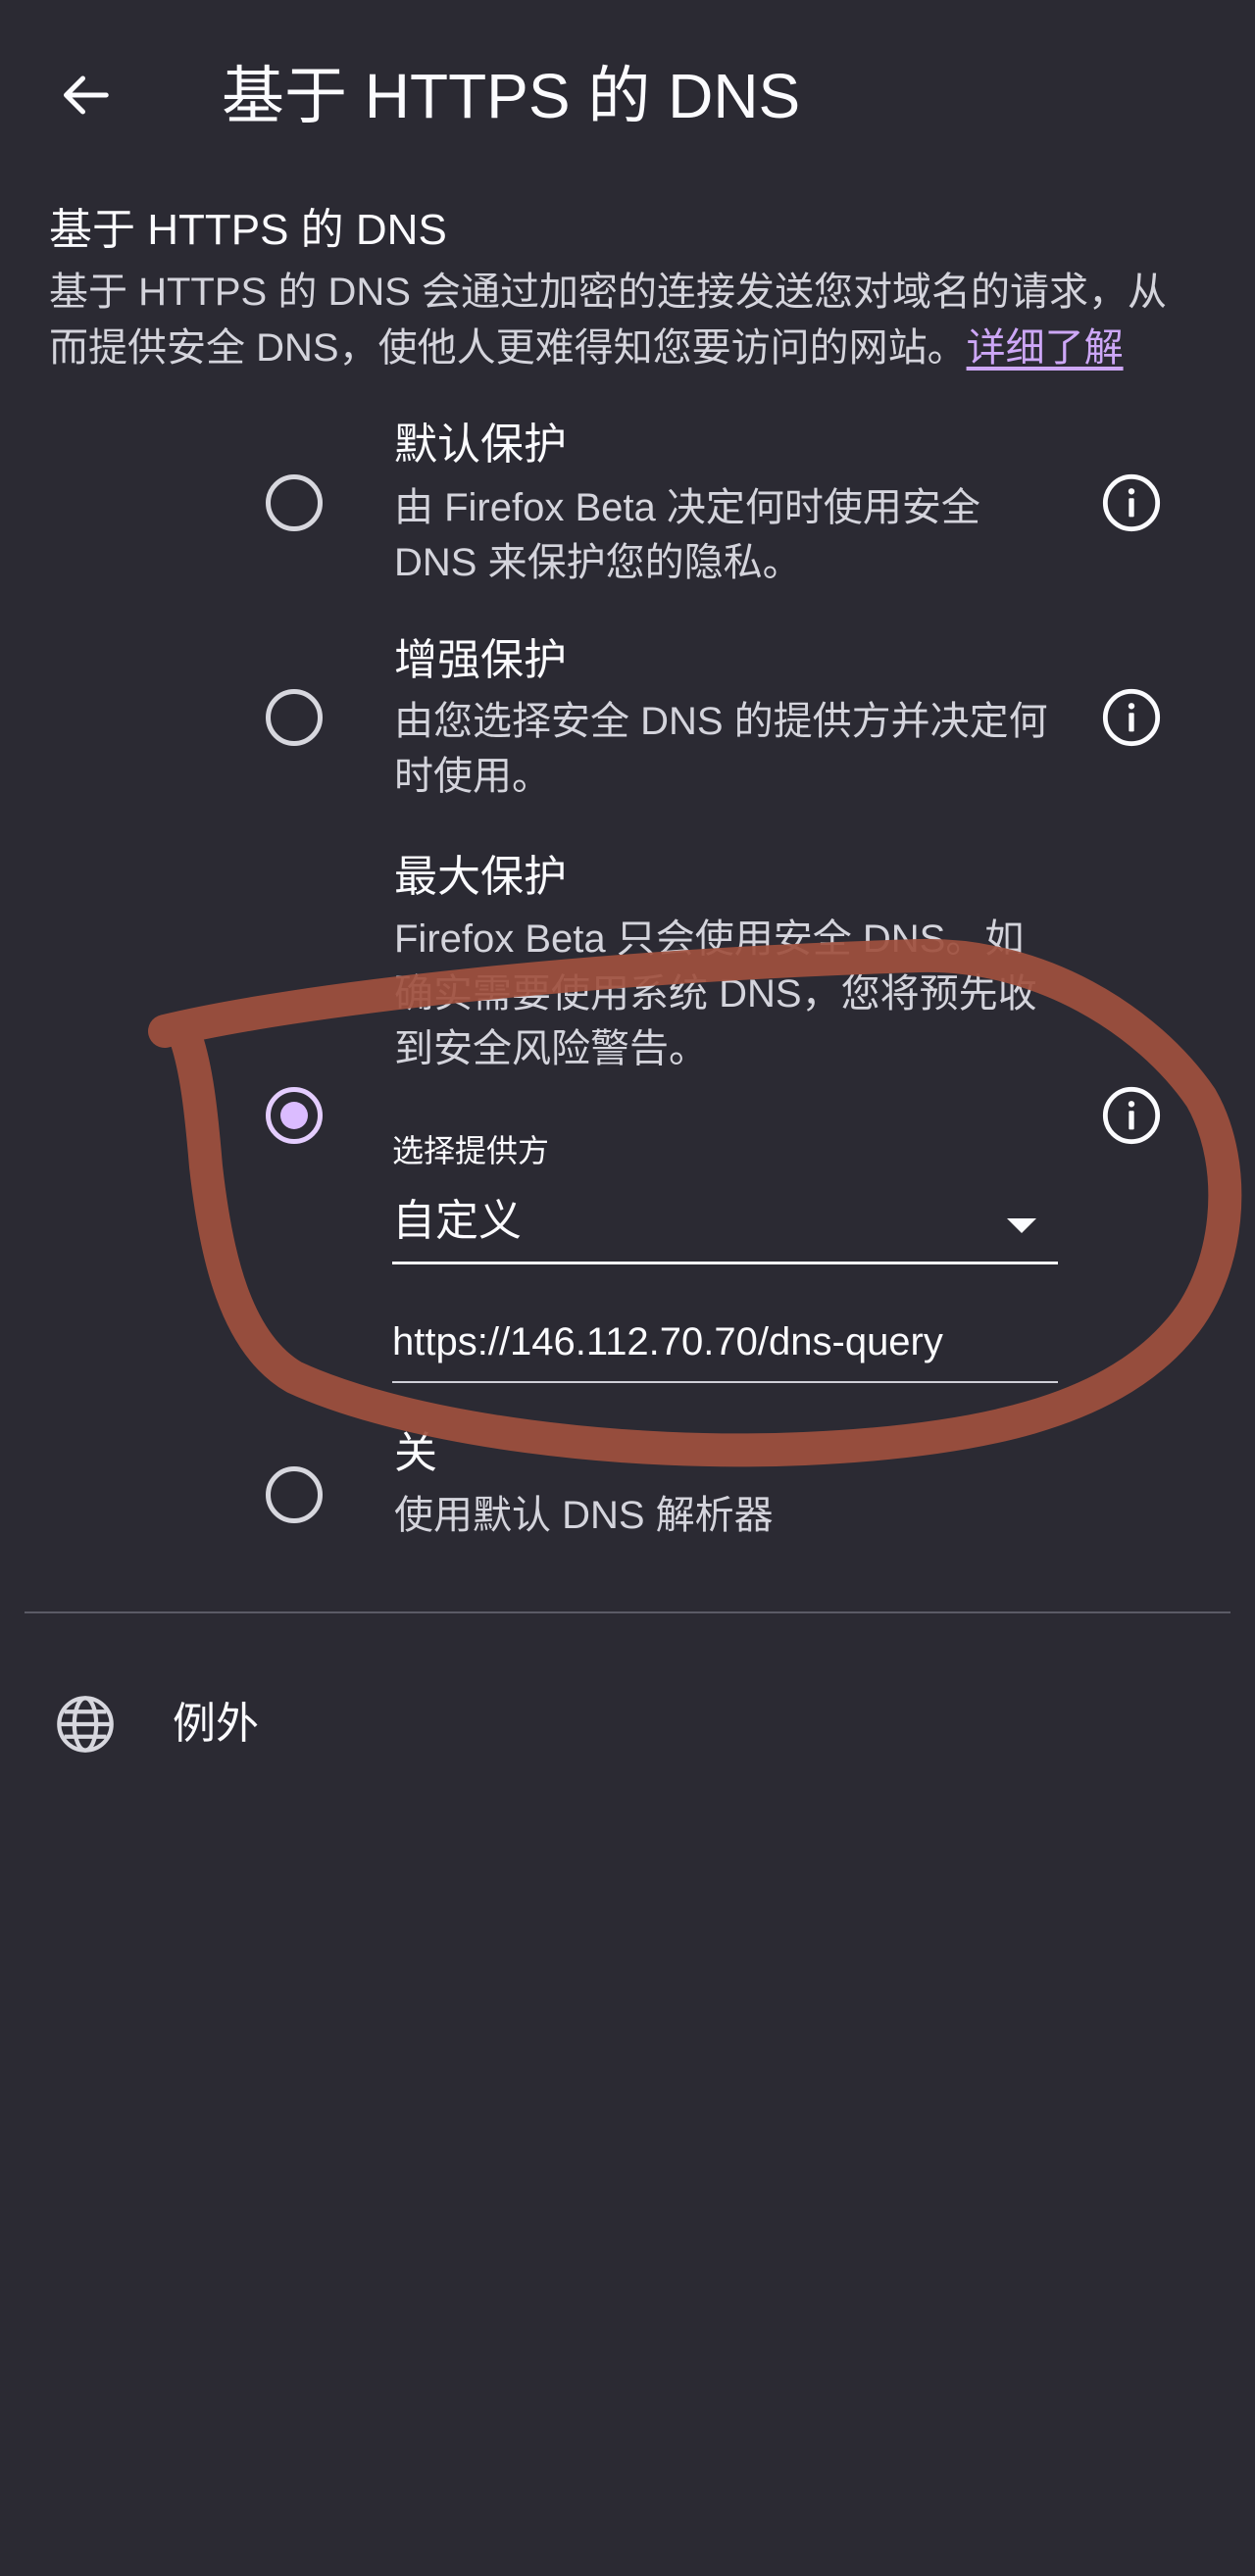  What do you see at coordinates (667, 1341) in the screenshot?
I see `custom-provider-url-value: https://146.112.70.70/dns-query` at bounding box center [667, 1341].